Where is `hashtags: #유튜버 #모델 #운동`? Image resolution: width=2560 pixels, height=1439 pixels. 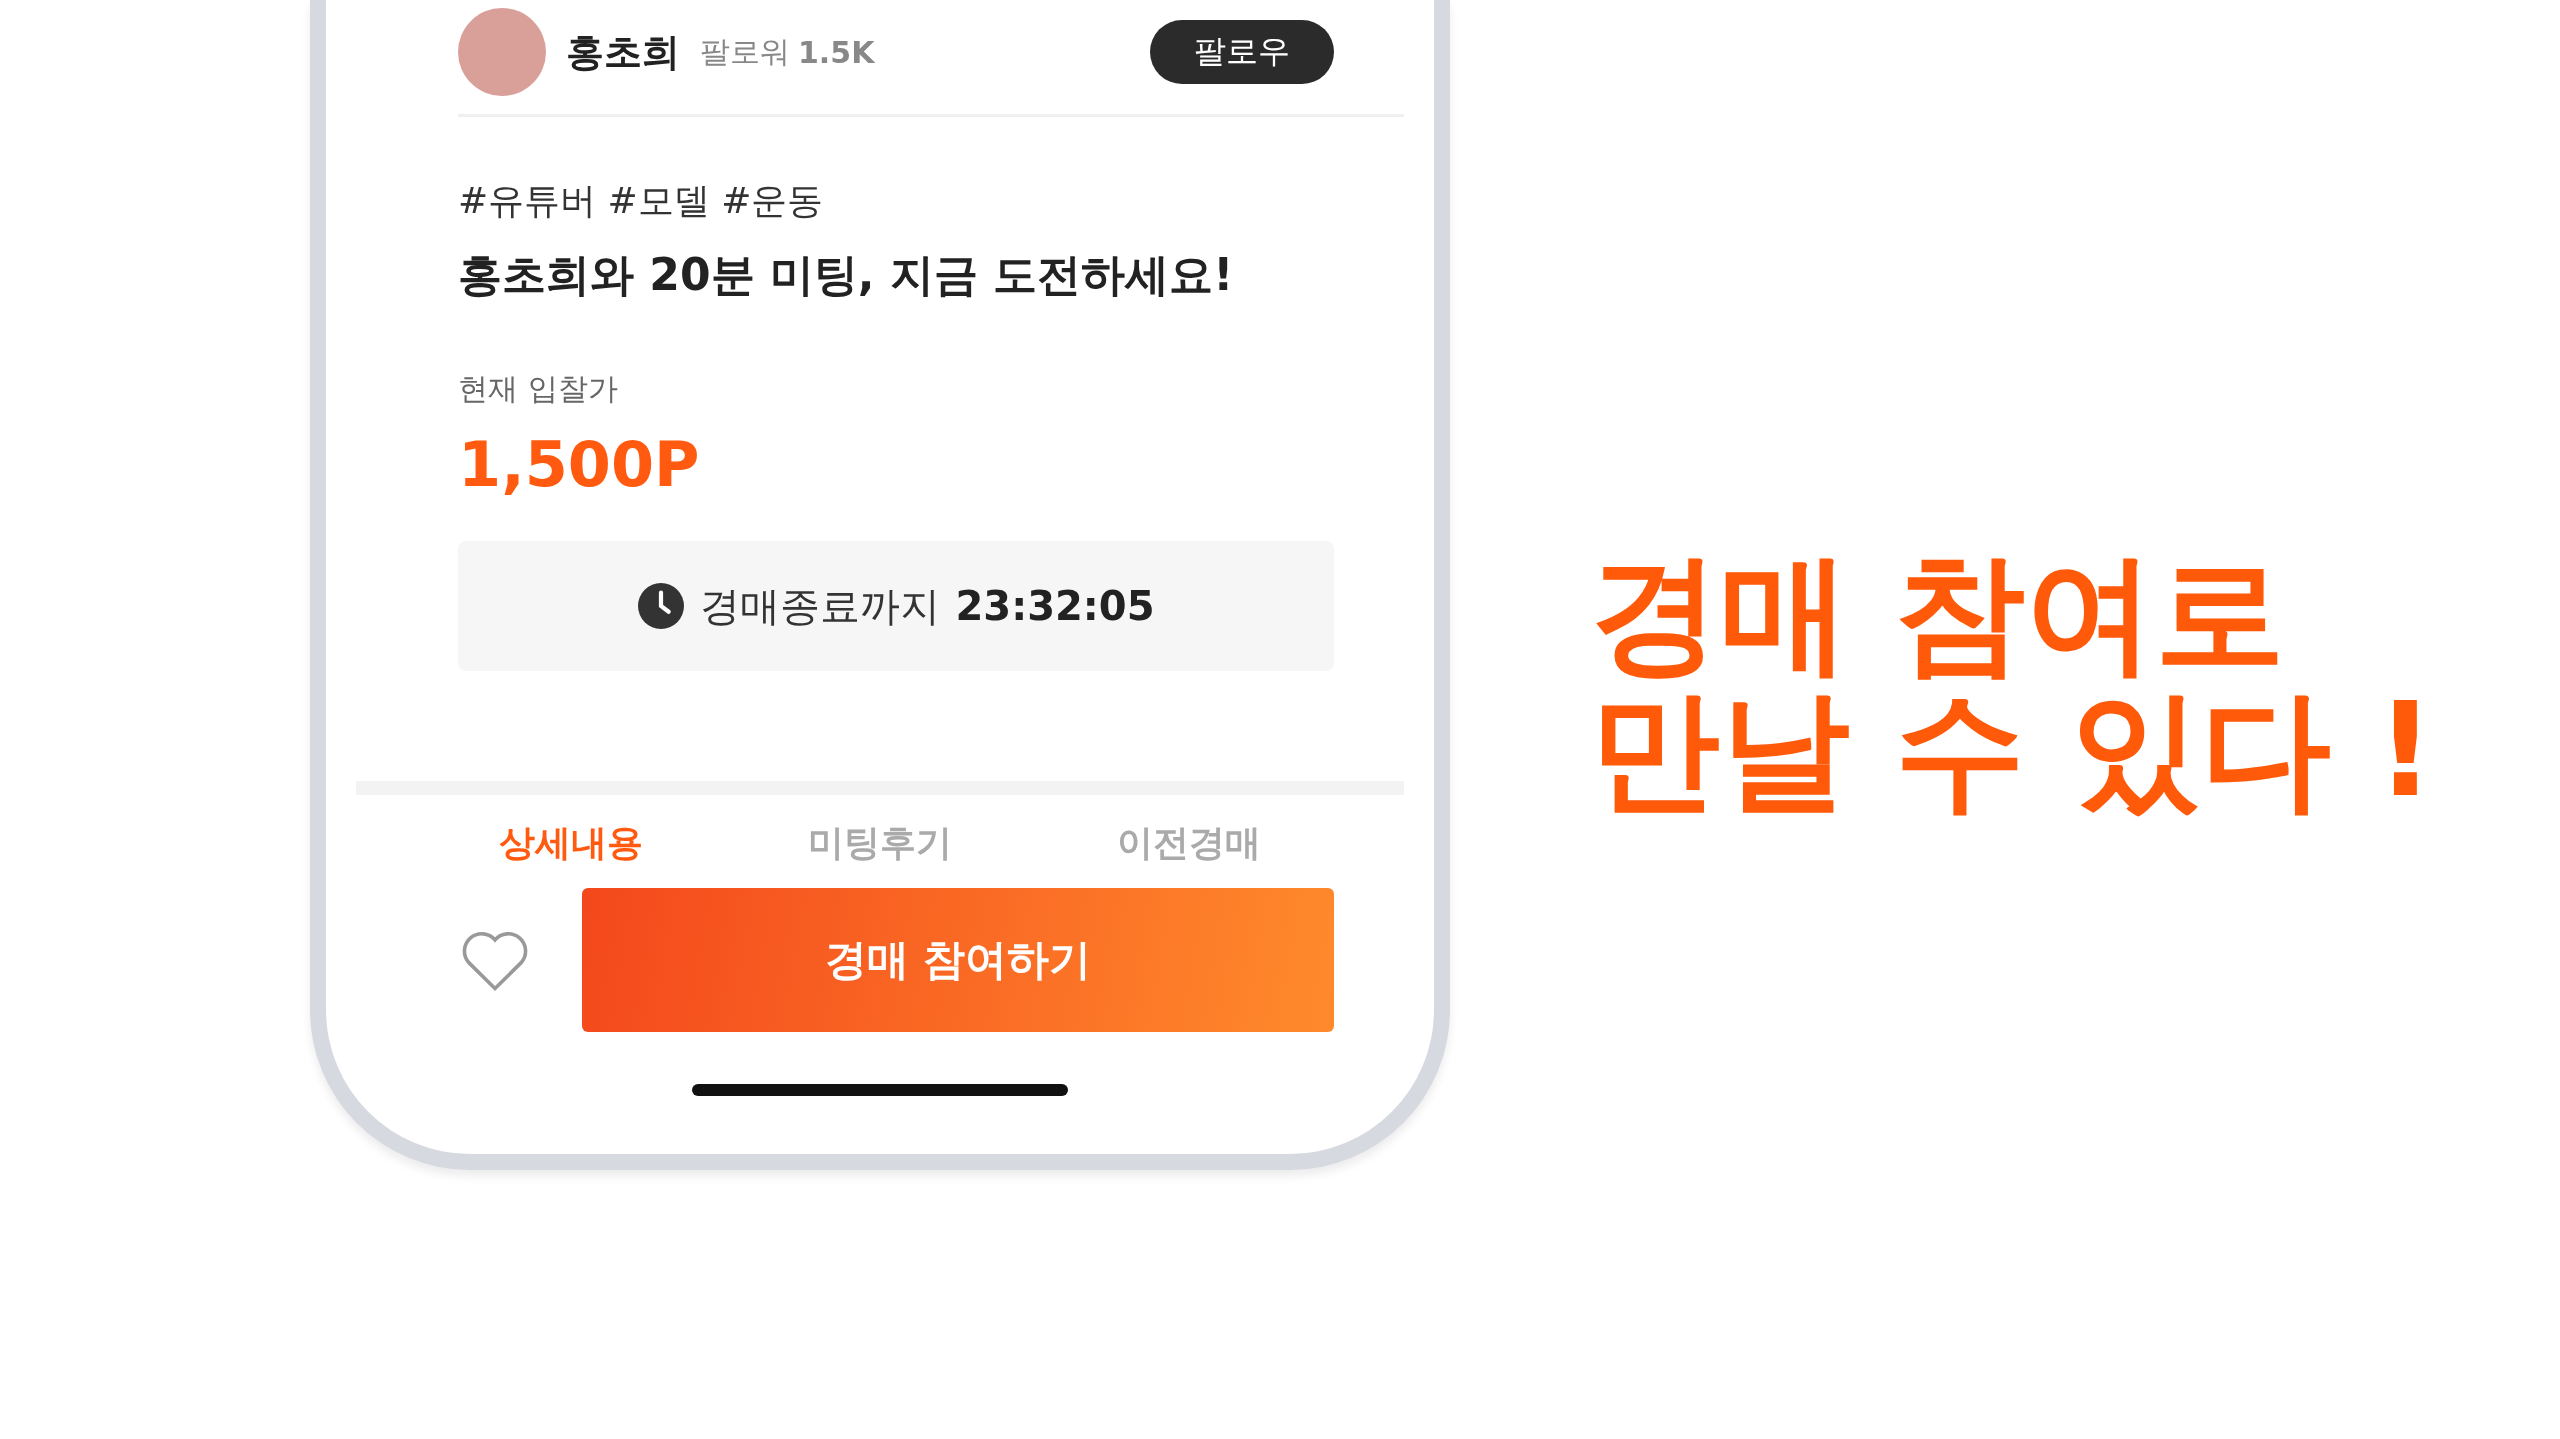 hashtags: #유튜버 #모델 #운동 is located at coordinates (641, 201).